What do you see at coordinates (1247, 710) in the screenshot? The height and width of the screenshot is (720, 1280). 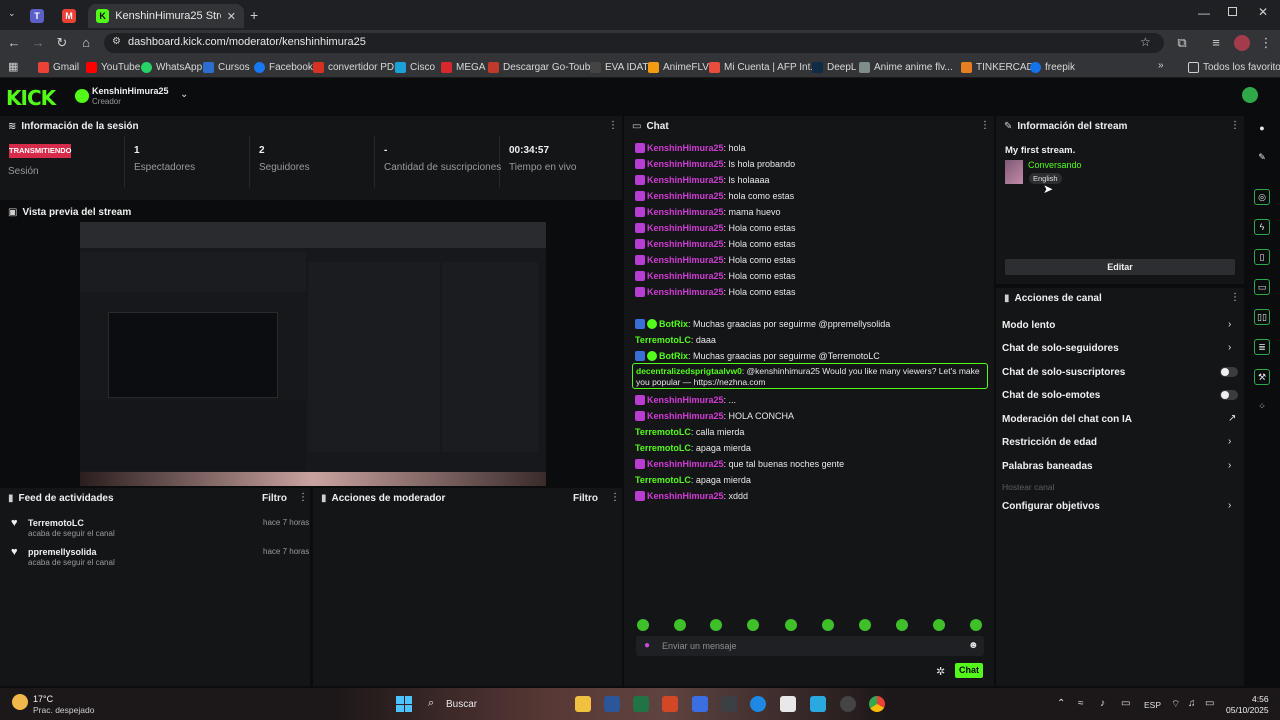 I see `clock-date: 05/10/2025` at bounding box center [1247, 710].